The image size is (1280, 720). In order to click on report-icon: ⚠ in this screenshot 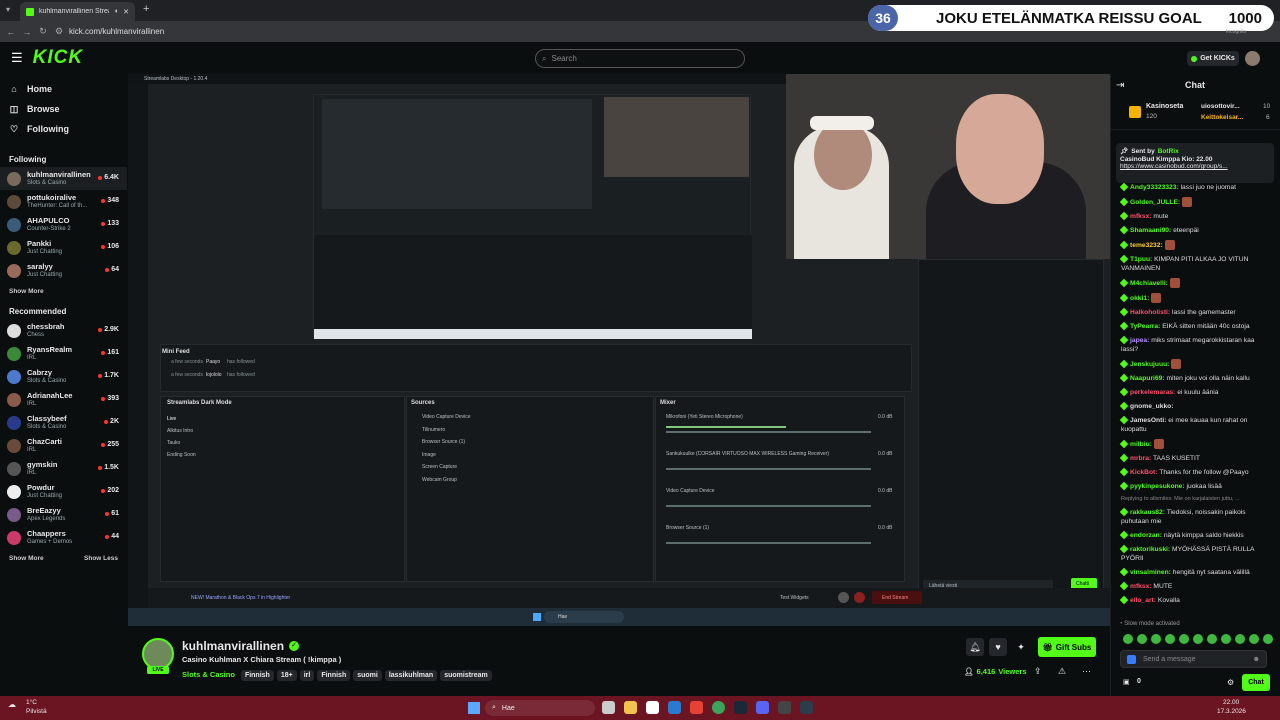, I will do `click(1062, 671)`.